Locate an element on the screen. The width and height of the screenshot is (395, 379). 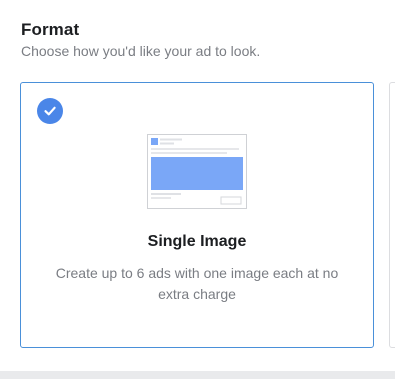
checkmark-icon is located at coordinates (50, 111).